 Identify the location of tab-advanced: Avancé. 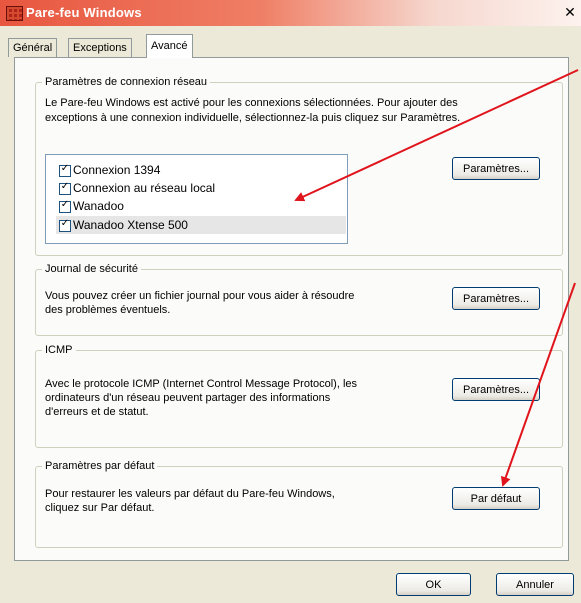
(169, 46).